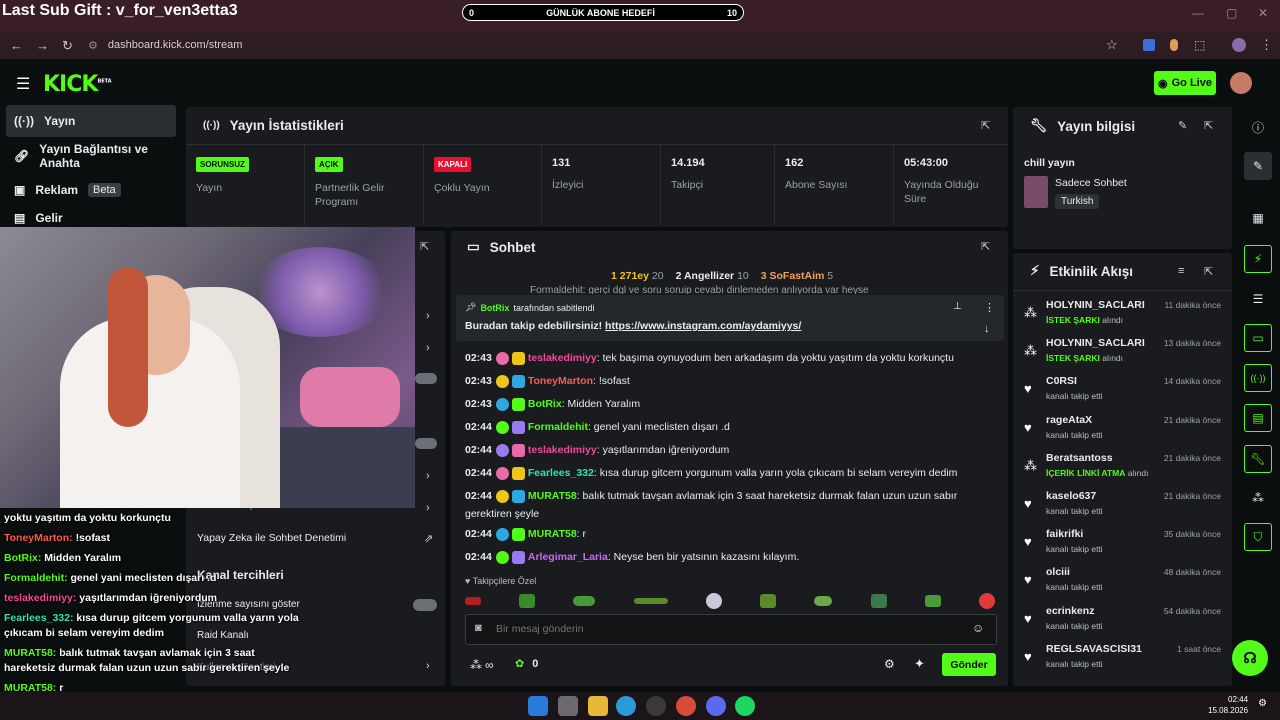 Image resolution: width=1280 pixels, height=720 pixels. What do you see at coordinates (1258, 218) in the screenshot?
I see `card-icon: ▦` at bounding box center [1258, 218].